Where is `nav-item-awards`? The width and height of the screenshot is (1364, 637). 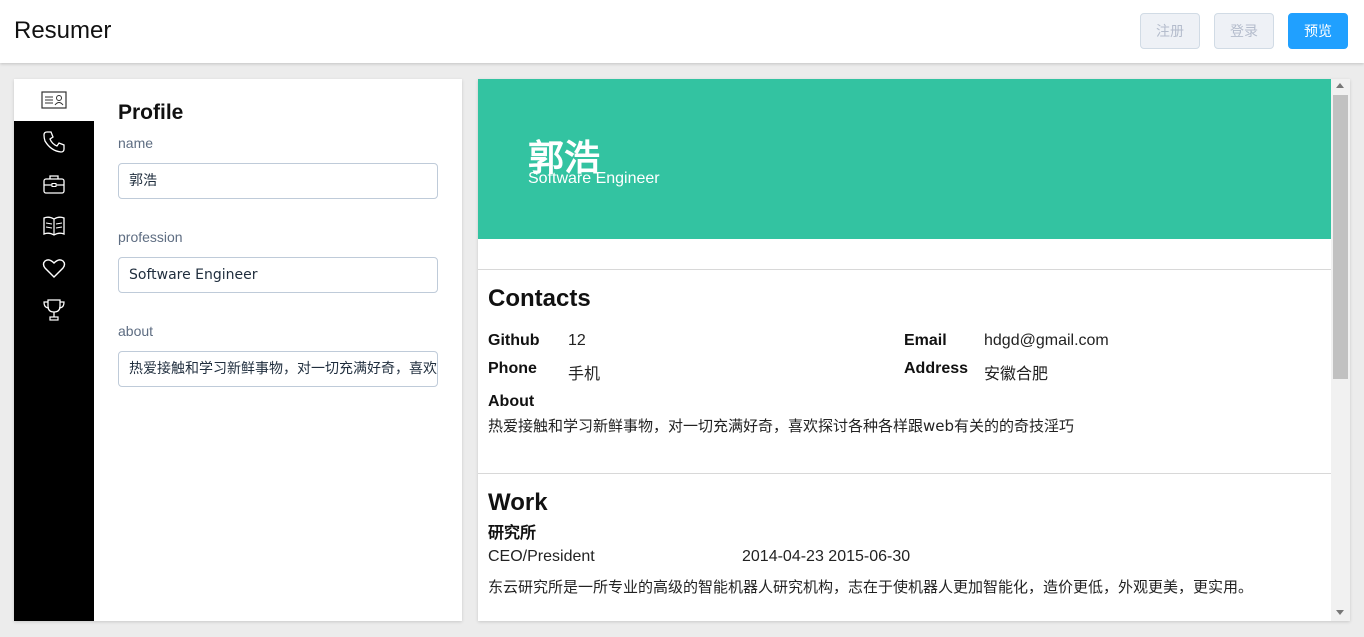
nav-item-awards is located at coordinates (54, 310).